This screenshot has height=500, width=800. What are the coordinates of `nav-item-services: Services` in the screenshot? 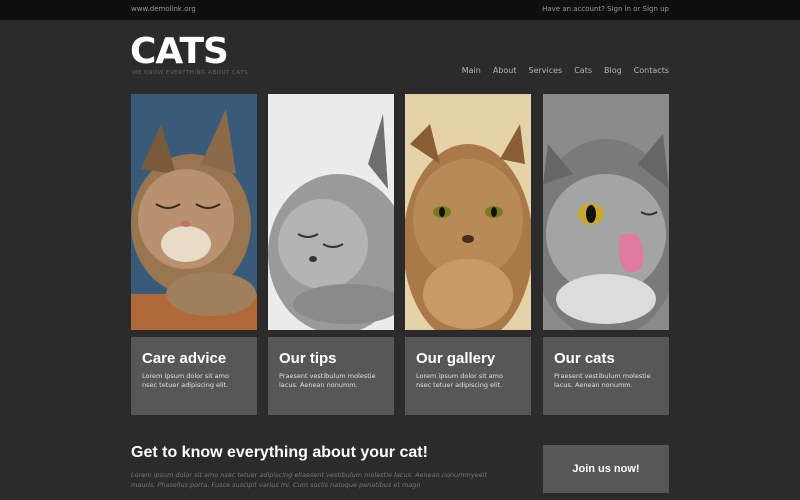 It's located at (545, 70).